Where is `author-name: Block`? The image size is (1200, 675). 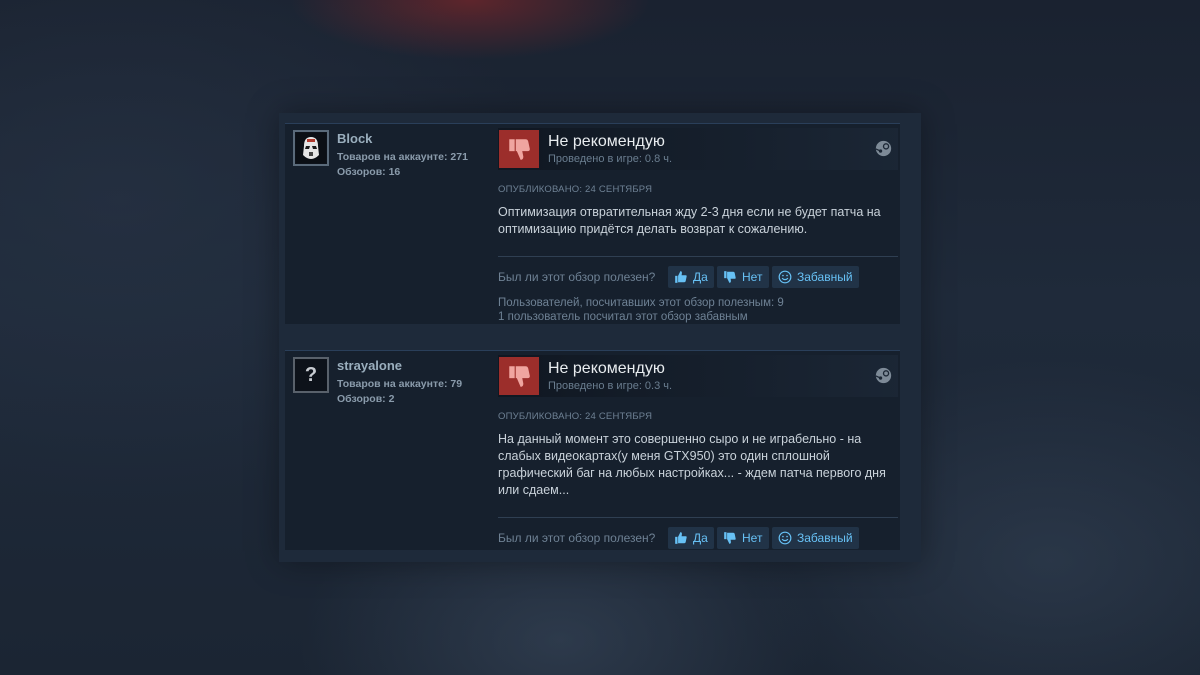 author-name: Block is located at coordinates (354, 138).